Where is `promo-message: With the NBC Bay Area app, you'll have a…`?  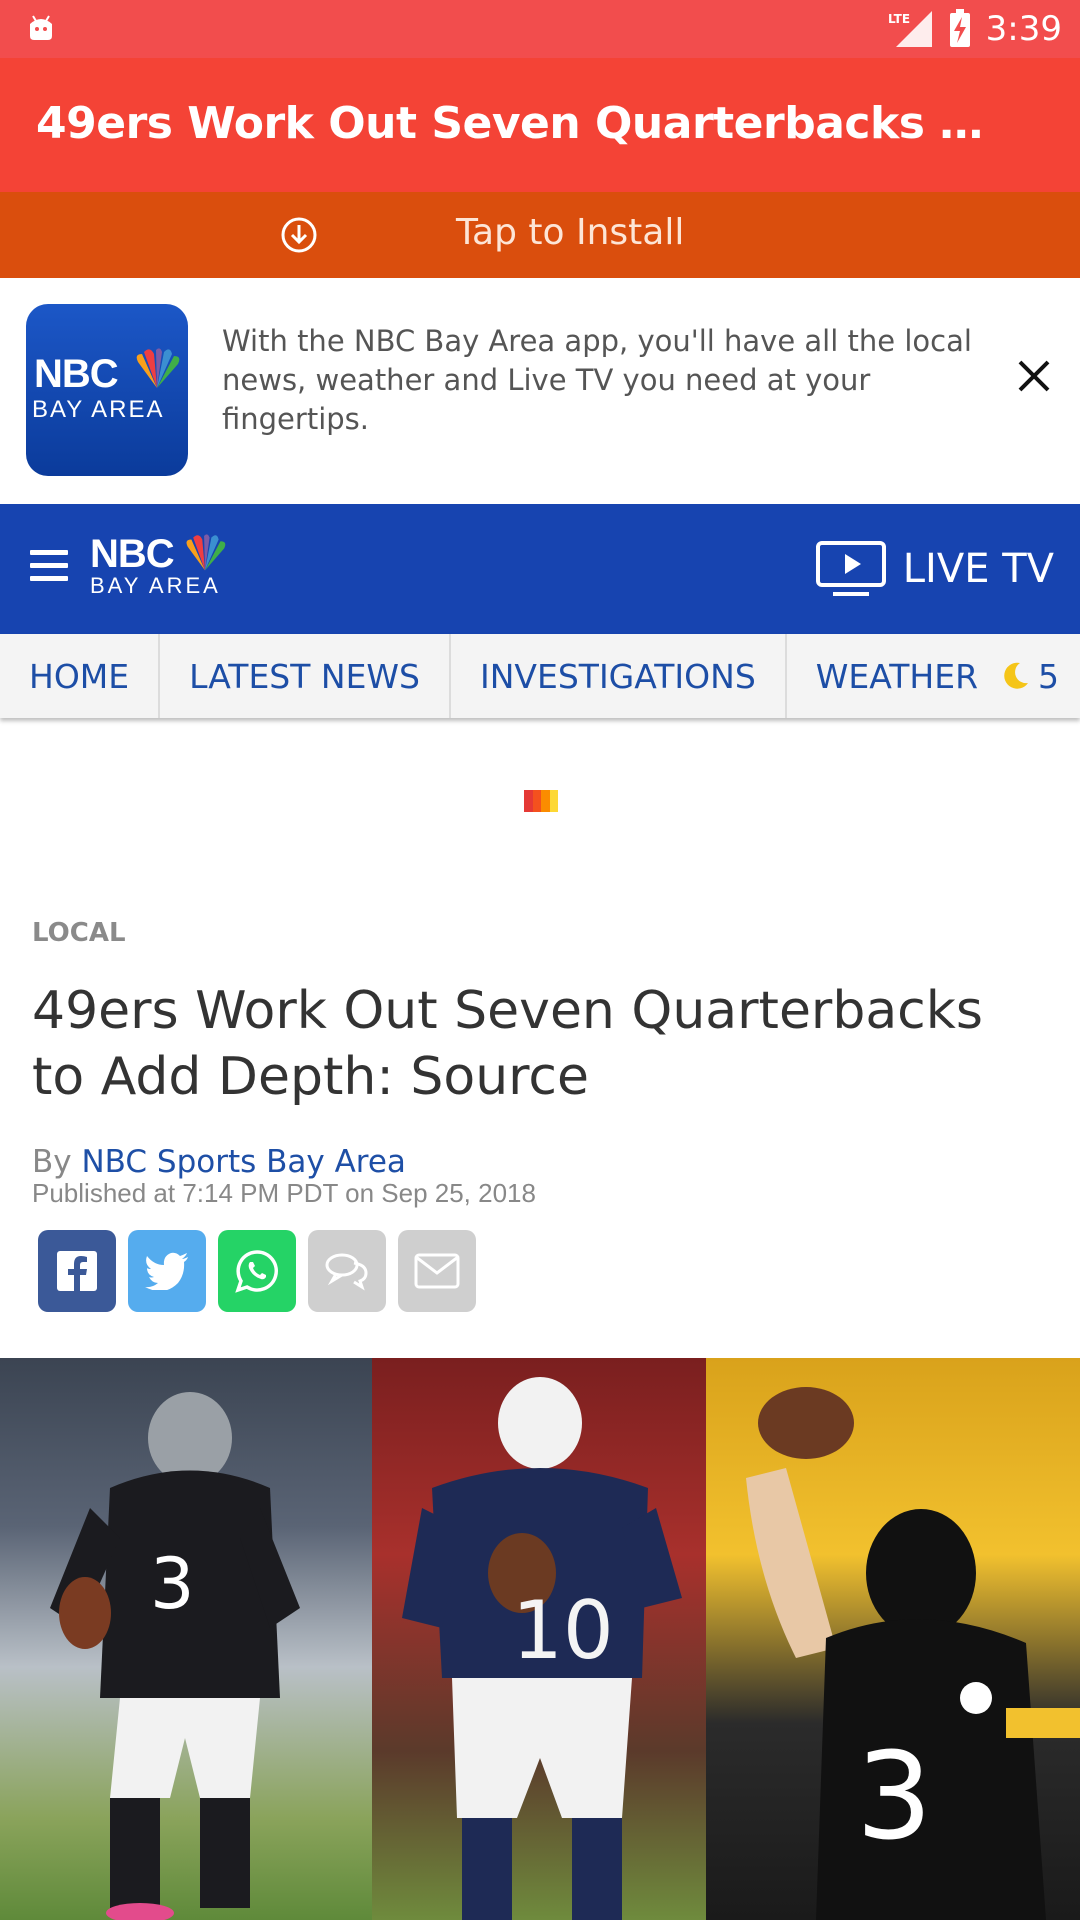 promo-message: With the NBC Bay Area app, you'll have a… is located at coordinates (597, 380).